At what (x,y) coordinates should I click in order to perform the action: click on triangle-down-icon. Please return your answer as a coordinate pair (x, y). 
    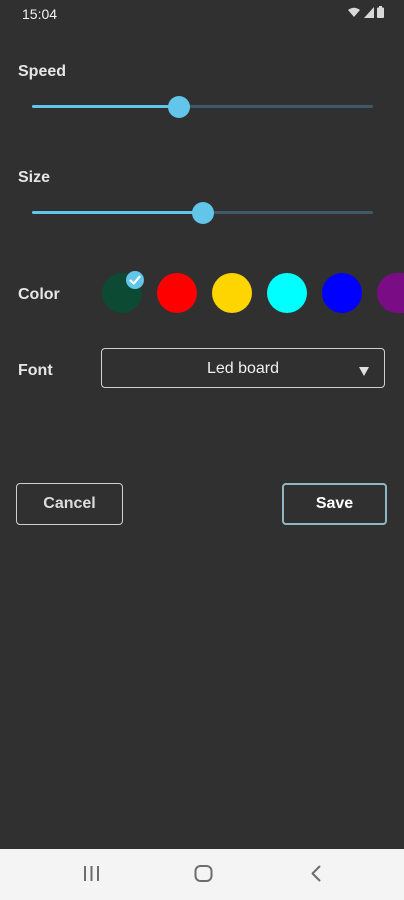
    Looking at the image, I should click on (364, 372).